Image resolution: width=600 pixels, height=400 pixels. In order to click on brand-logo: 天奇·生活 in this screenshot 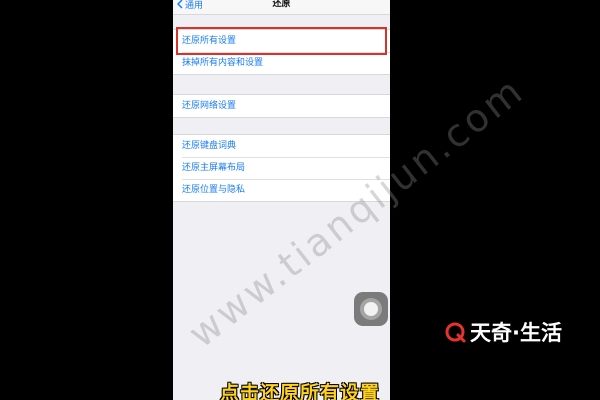, I will do `click(503, 332)`.